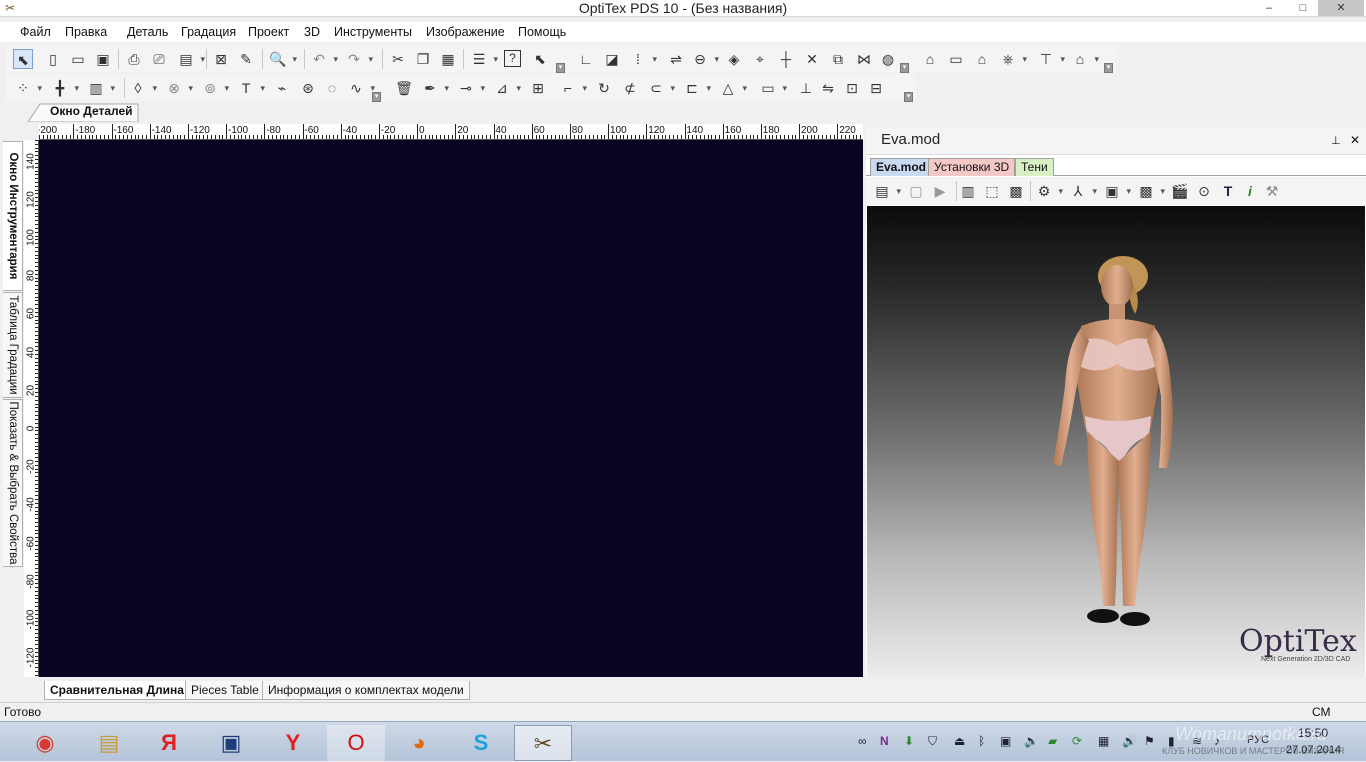 This screenshot has height=762, width=1366. I want to click on block-icon: ⌂, so click(1084, 59).